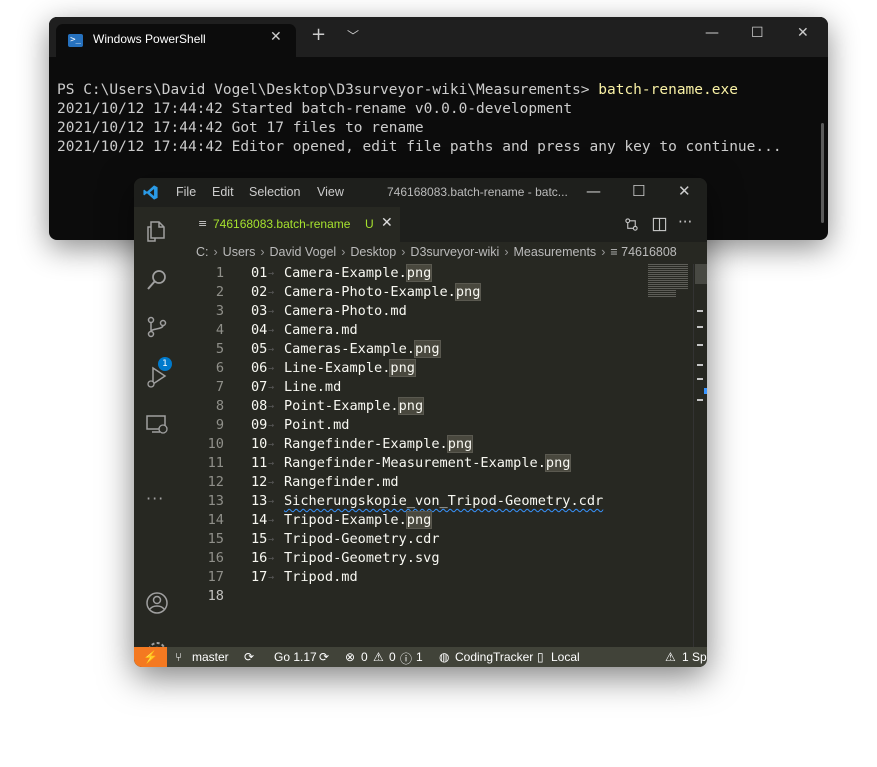  What do you see at coordinates (259, 577) in the screenshot?
I see `line-prefix: 17` at bounding box center [259, 577].